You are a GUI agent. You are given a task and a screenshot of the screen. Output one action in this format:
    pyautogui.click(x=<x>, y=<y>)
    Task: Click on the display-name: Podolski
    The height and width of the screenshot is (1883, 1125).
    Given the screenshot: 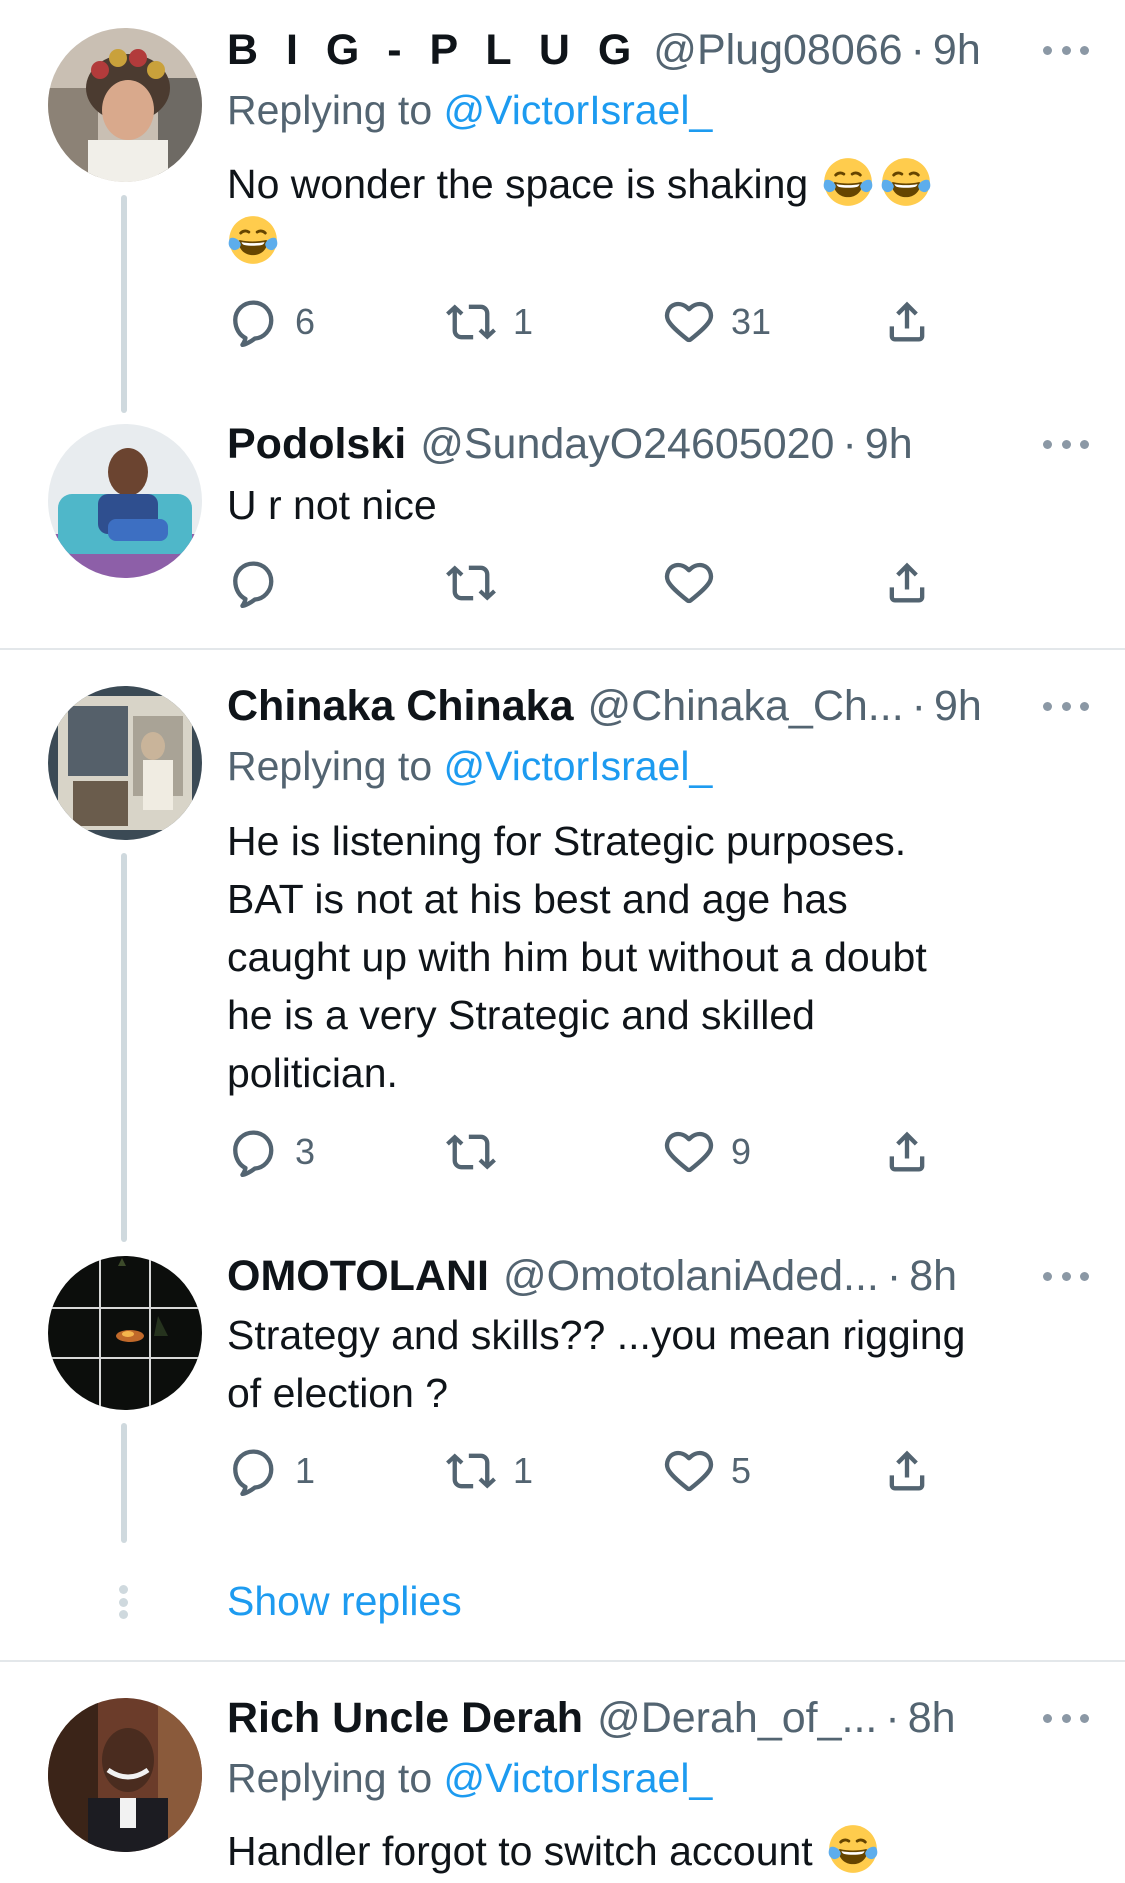 What is the action you would take?
    pyautogui.click(x=316, y=444)
    